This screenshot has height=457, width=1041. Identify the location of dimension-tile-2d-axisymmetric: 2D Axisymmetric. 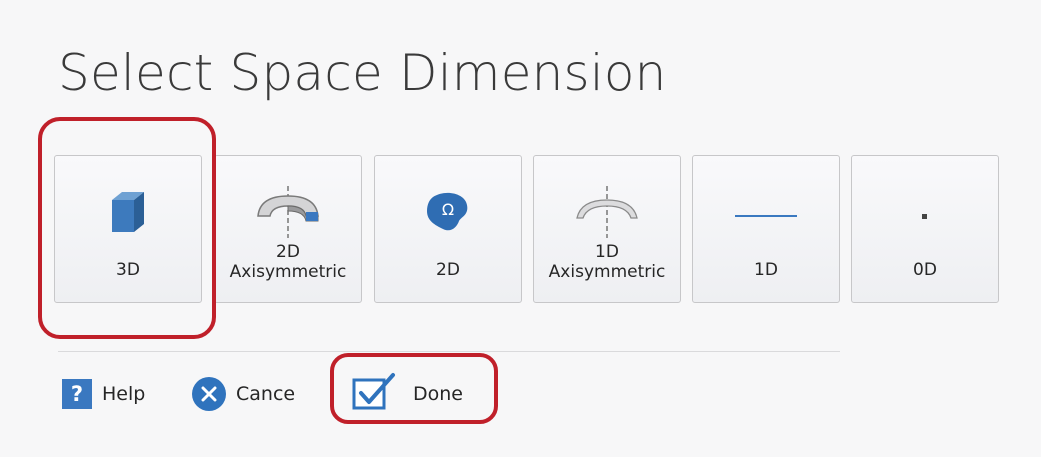
(288, 229).